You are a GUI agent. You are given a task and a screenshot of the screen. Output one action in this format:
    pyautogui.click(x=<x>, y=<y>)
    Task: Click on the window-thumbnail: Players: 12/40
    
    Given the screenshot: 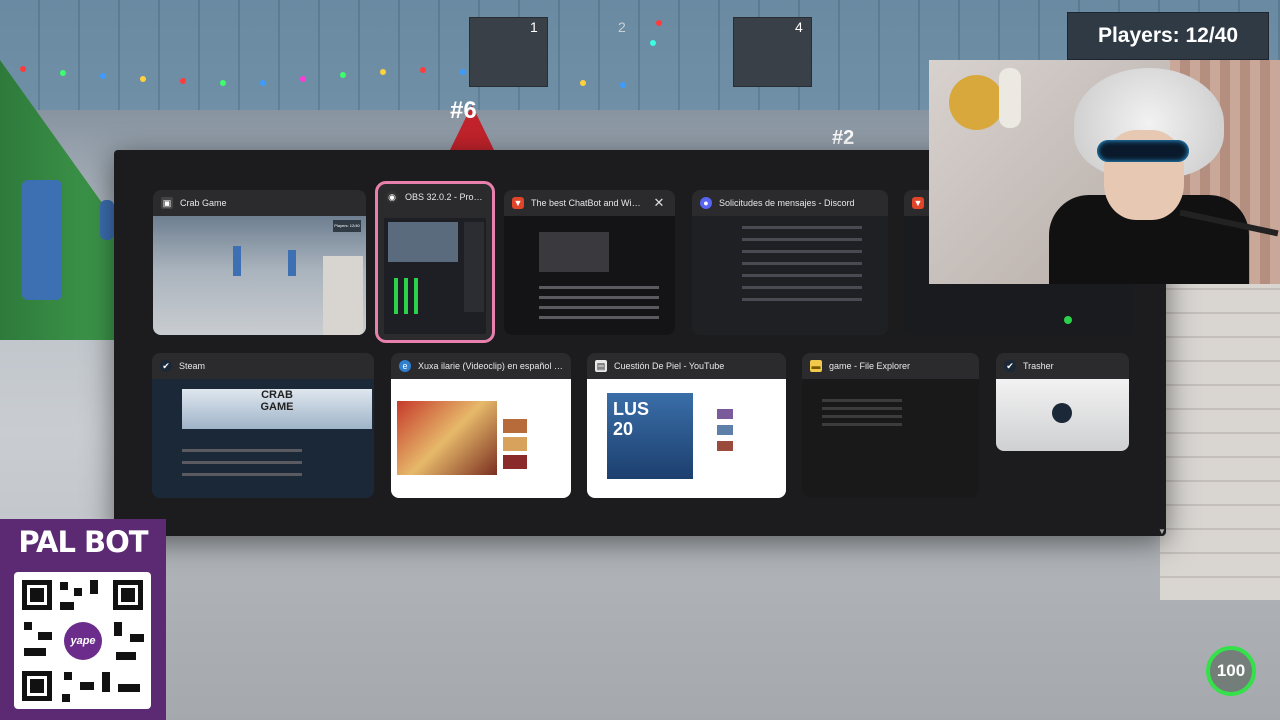 What is the action you would take?
    pyautogui.click(x=259, y=275)
    